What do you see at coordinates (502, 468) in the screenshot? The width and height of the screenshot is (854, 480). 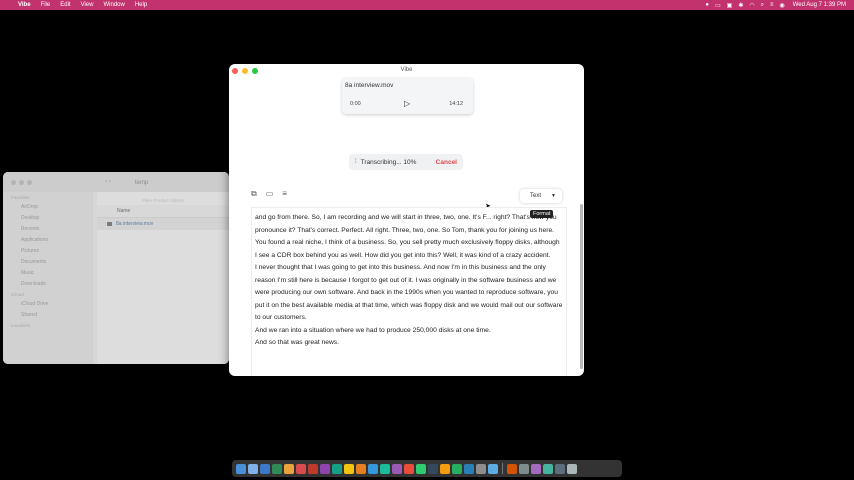 I see `dock-separator` at bounding box center [502, 468].